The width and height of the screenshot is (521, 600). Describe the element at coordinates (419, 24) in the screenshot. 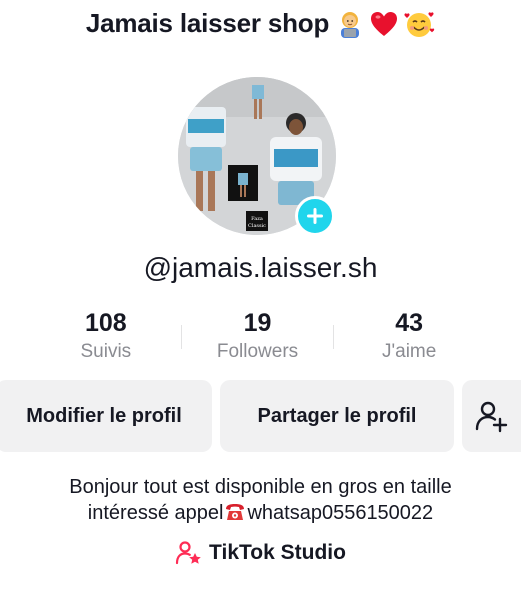

I see `smiling-face-hearts-icon` at that location.